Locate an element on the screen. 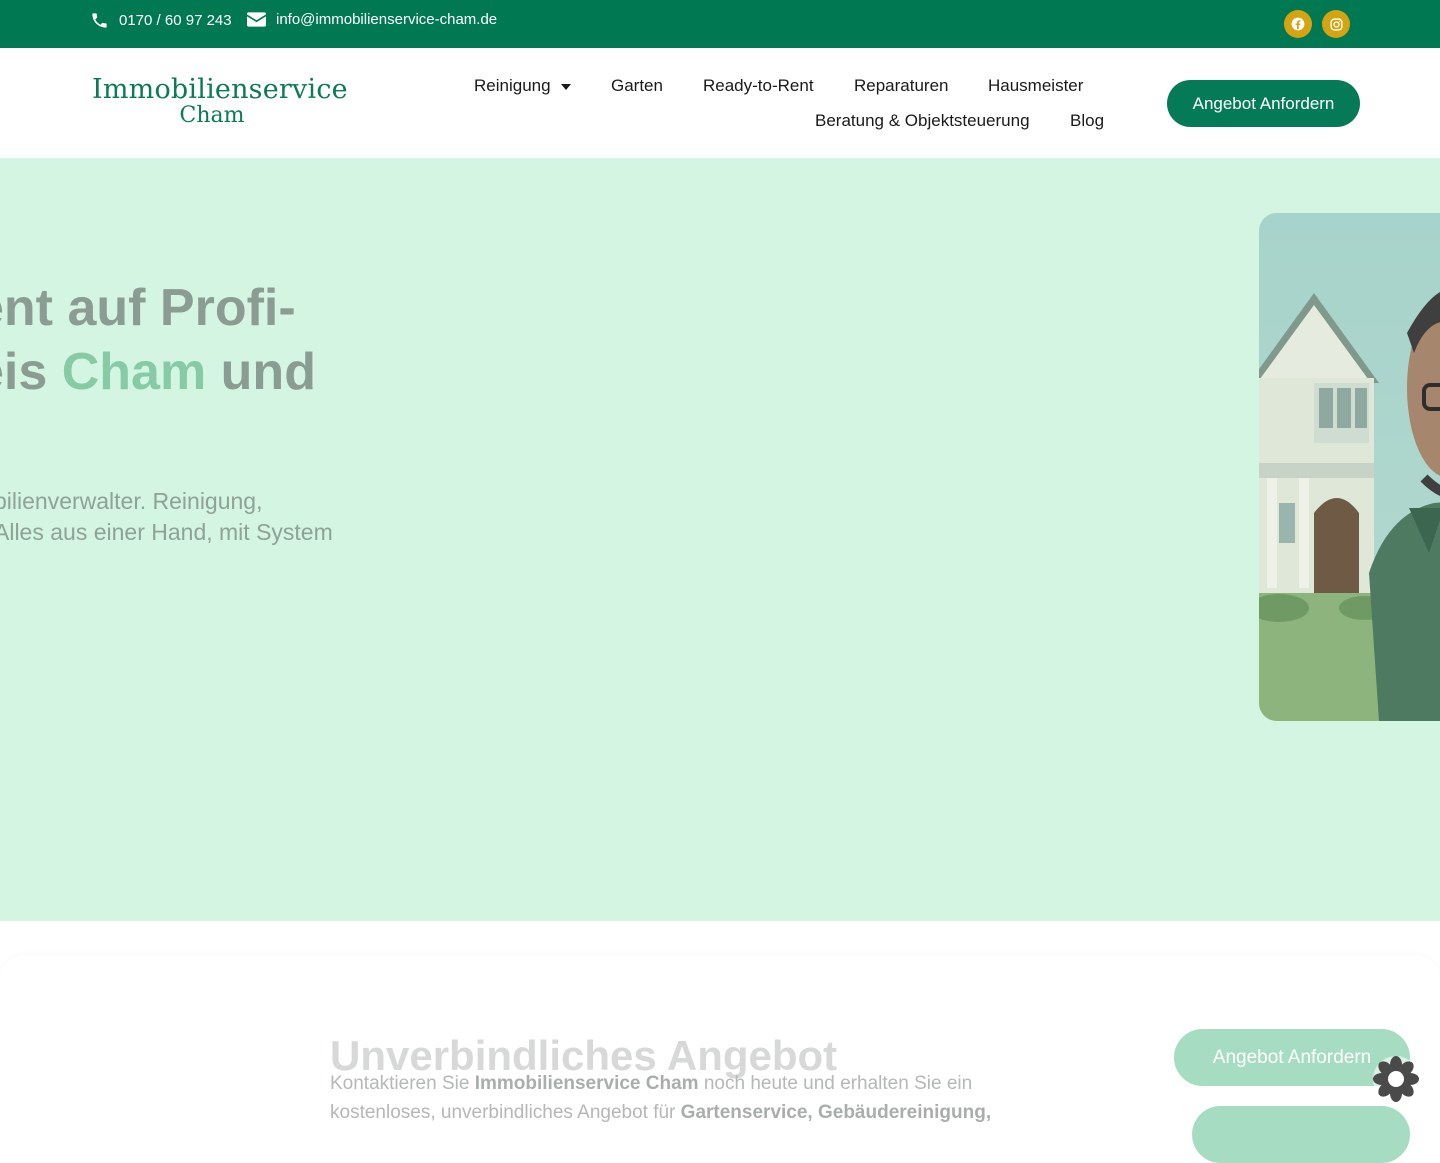  site-logo: Immobilienservice Cham is located at coordinates (220, 101).